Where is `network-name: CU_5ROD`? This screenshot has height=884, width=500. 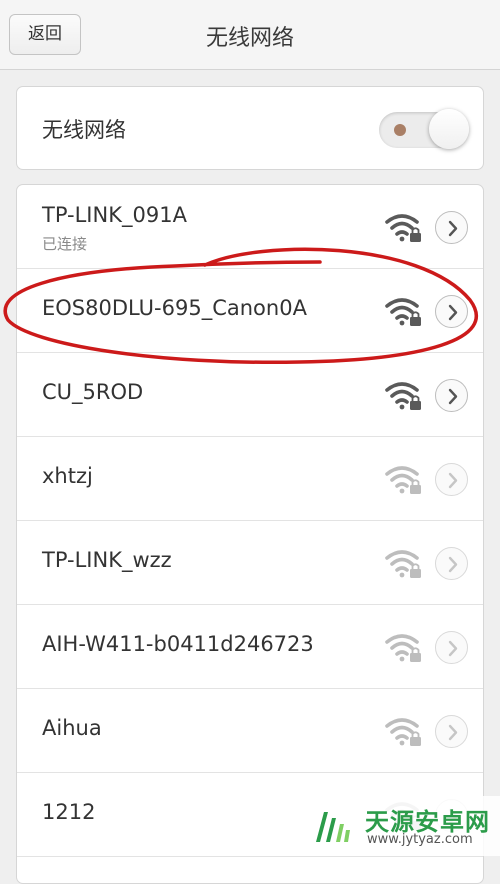
network-name: CU_5ROD is located at coordinates (93, 392).